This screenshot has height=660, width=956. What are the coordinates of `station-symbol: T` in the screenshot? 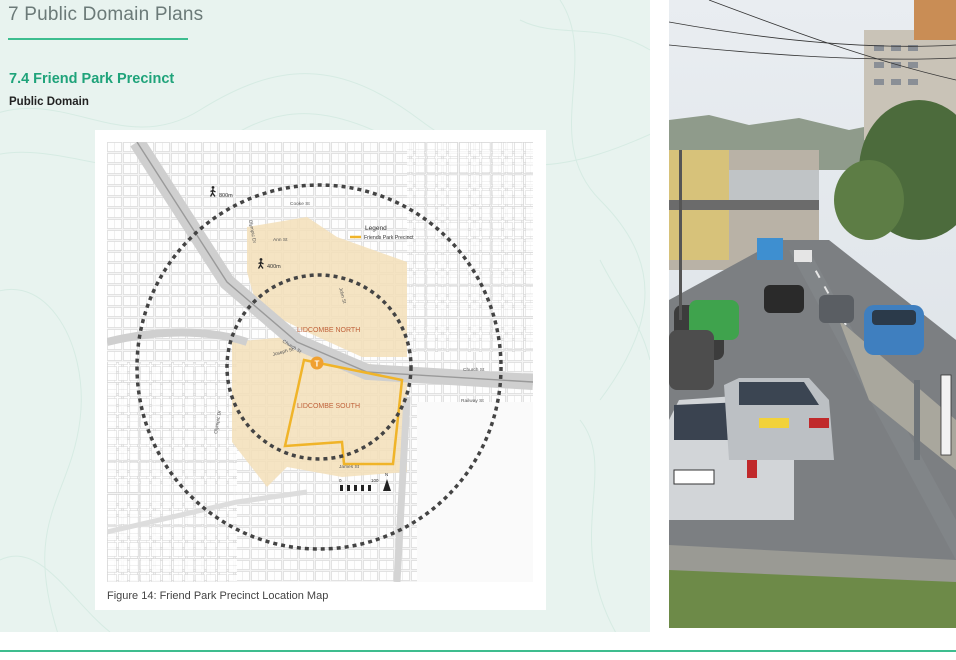 It's located at (317, 364).